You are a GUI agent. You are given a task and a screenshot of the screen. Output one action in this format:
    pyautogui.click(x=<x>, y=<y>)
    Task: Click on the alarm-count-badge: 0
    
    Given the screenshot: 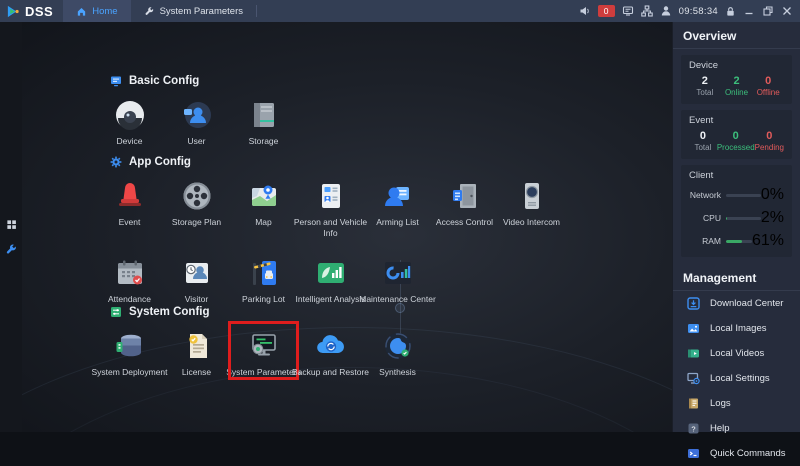 What is the action you would take?
    pyautogui.click(x=606, y=11)
    